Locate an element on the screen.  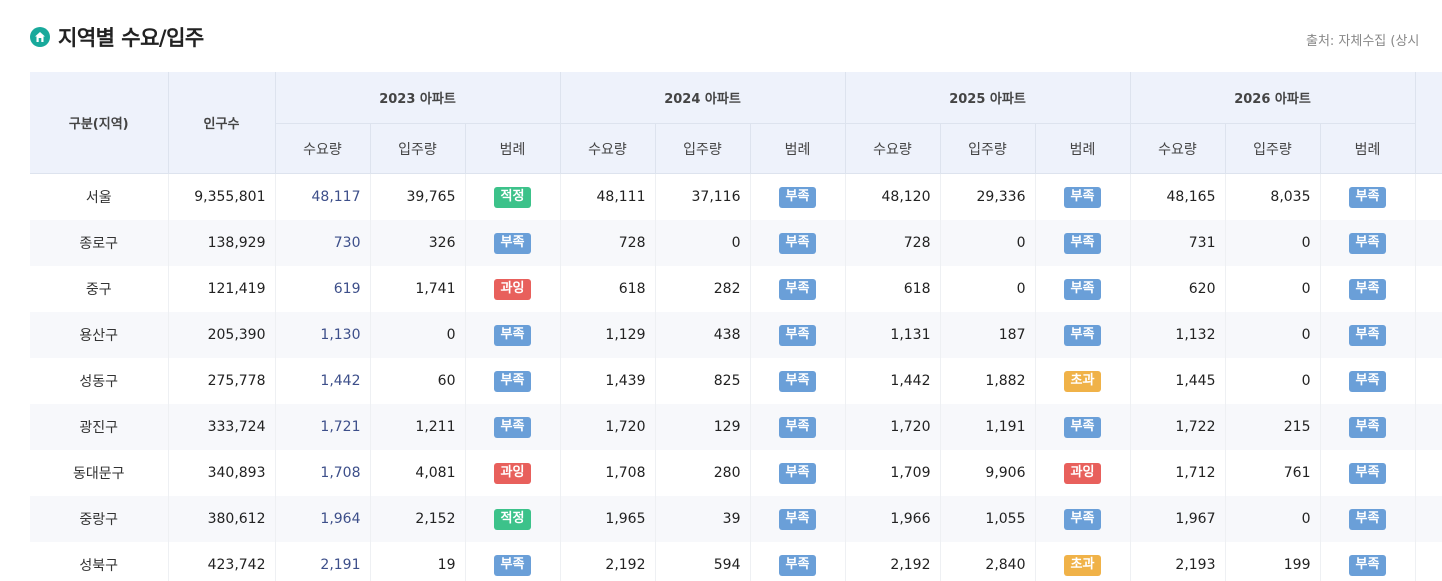
demand-cell: 1,709 is located at coordinates (893, 473).